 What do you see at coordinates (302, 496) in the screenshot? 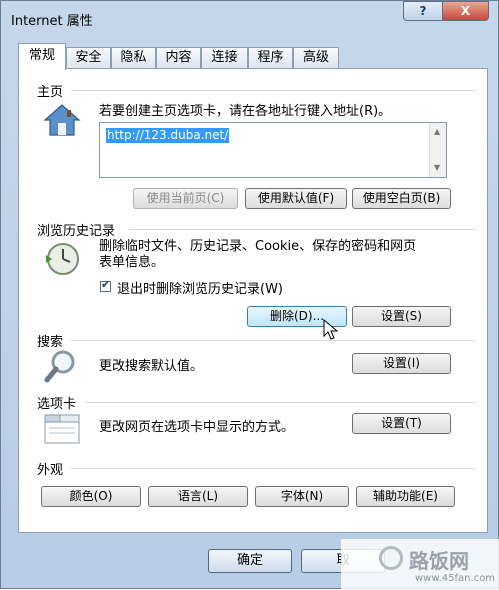
I see `fonts-button: 字体(N)` at bounding box center [302, 496].